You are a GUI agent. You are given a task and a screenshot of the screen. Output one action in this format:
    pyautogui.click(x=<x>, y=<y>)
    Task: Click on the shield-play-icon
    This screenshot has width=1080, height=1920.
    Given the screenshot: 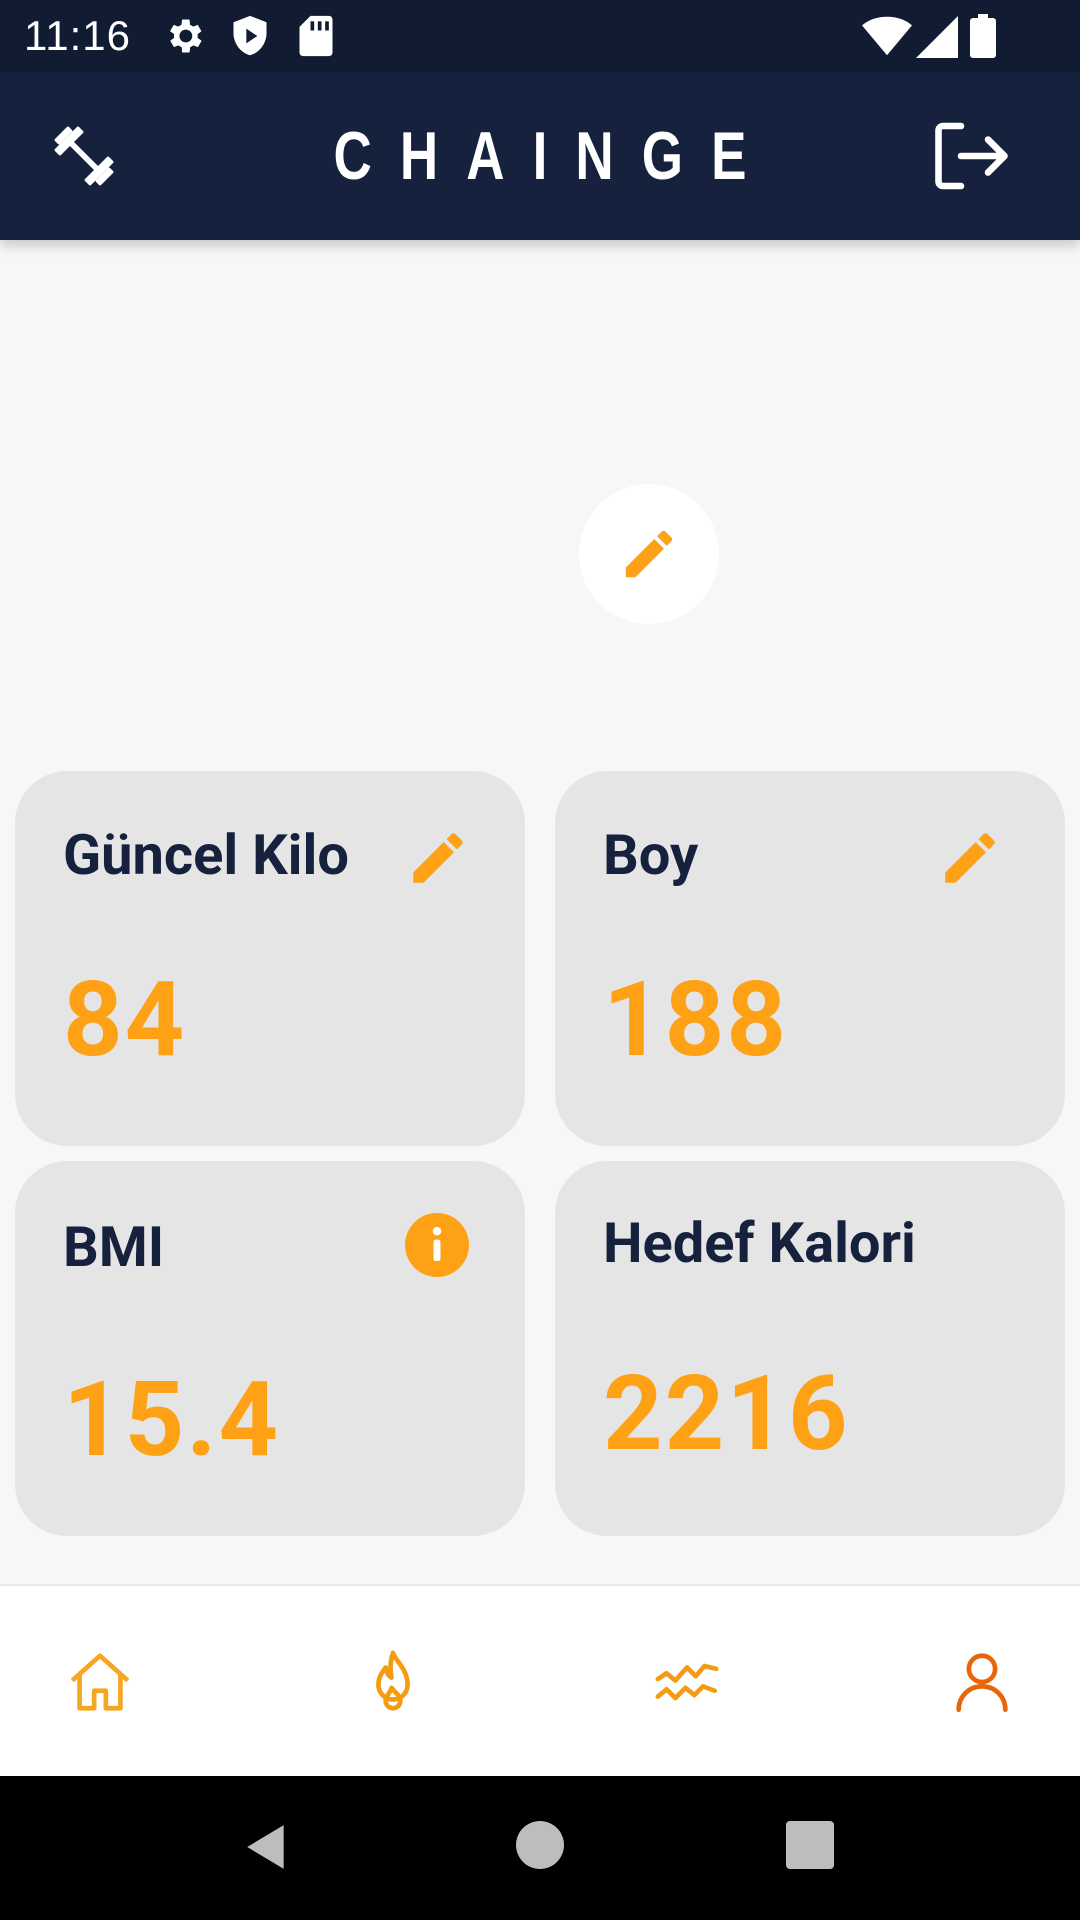 What is the action you would take?
    pyautogui.click(x=250, y=35)
    